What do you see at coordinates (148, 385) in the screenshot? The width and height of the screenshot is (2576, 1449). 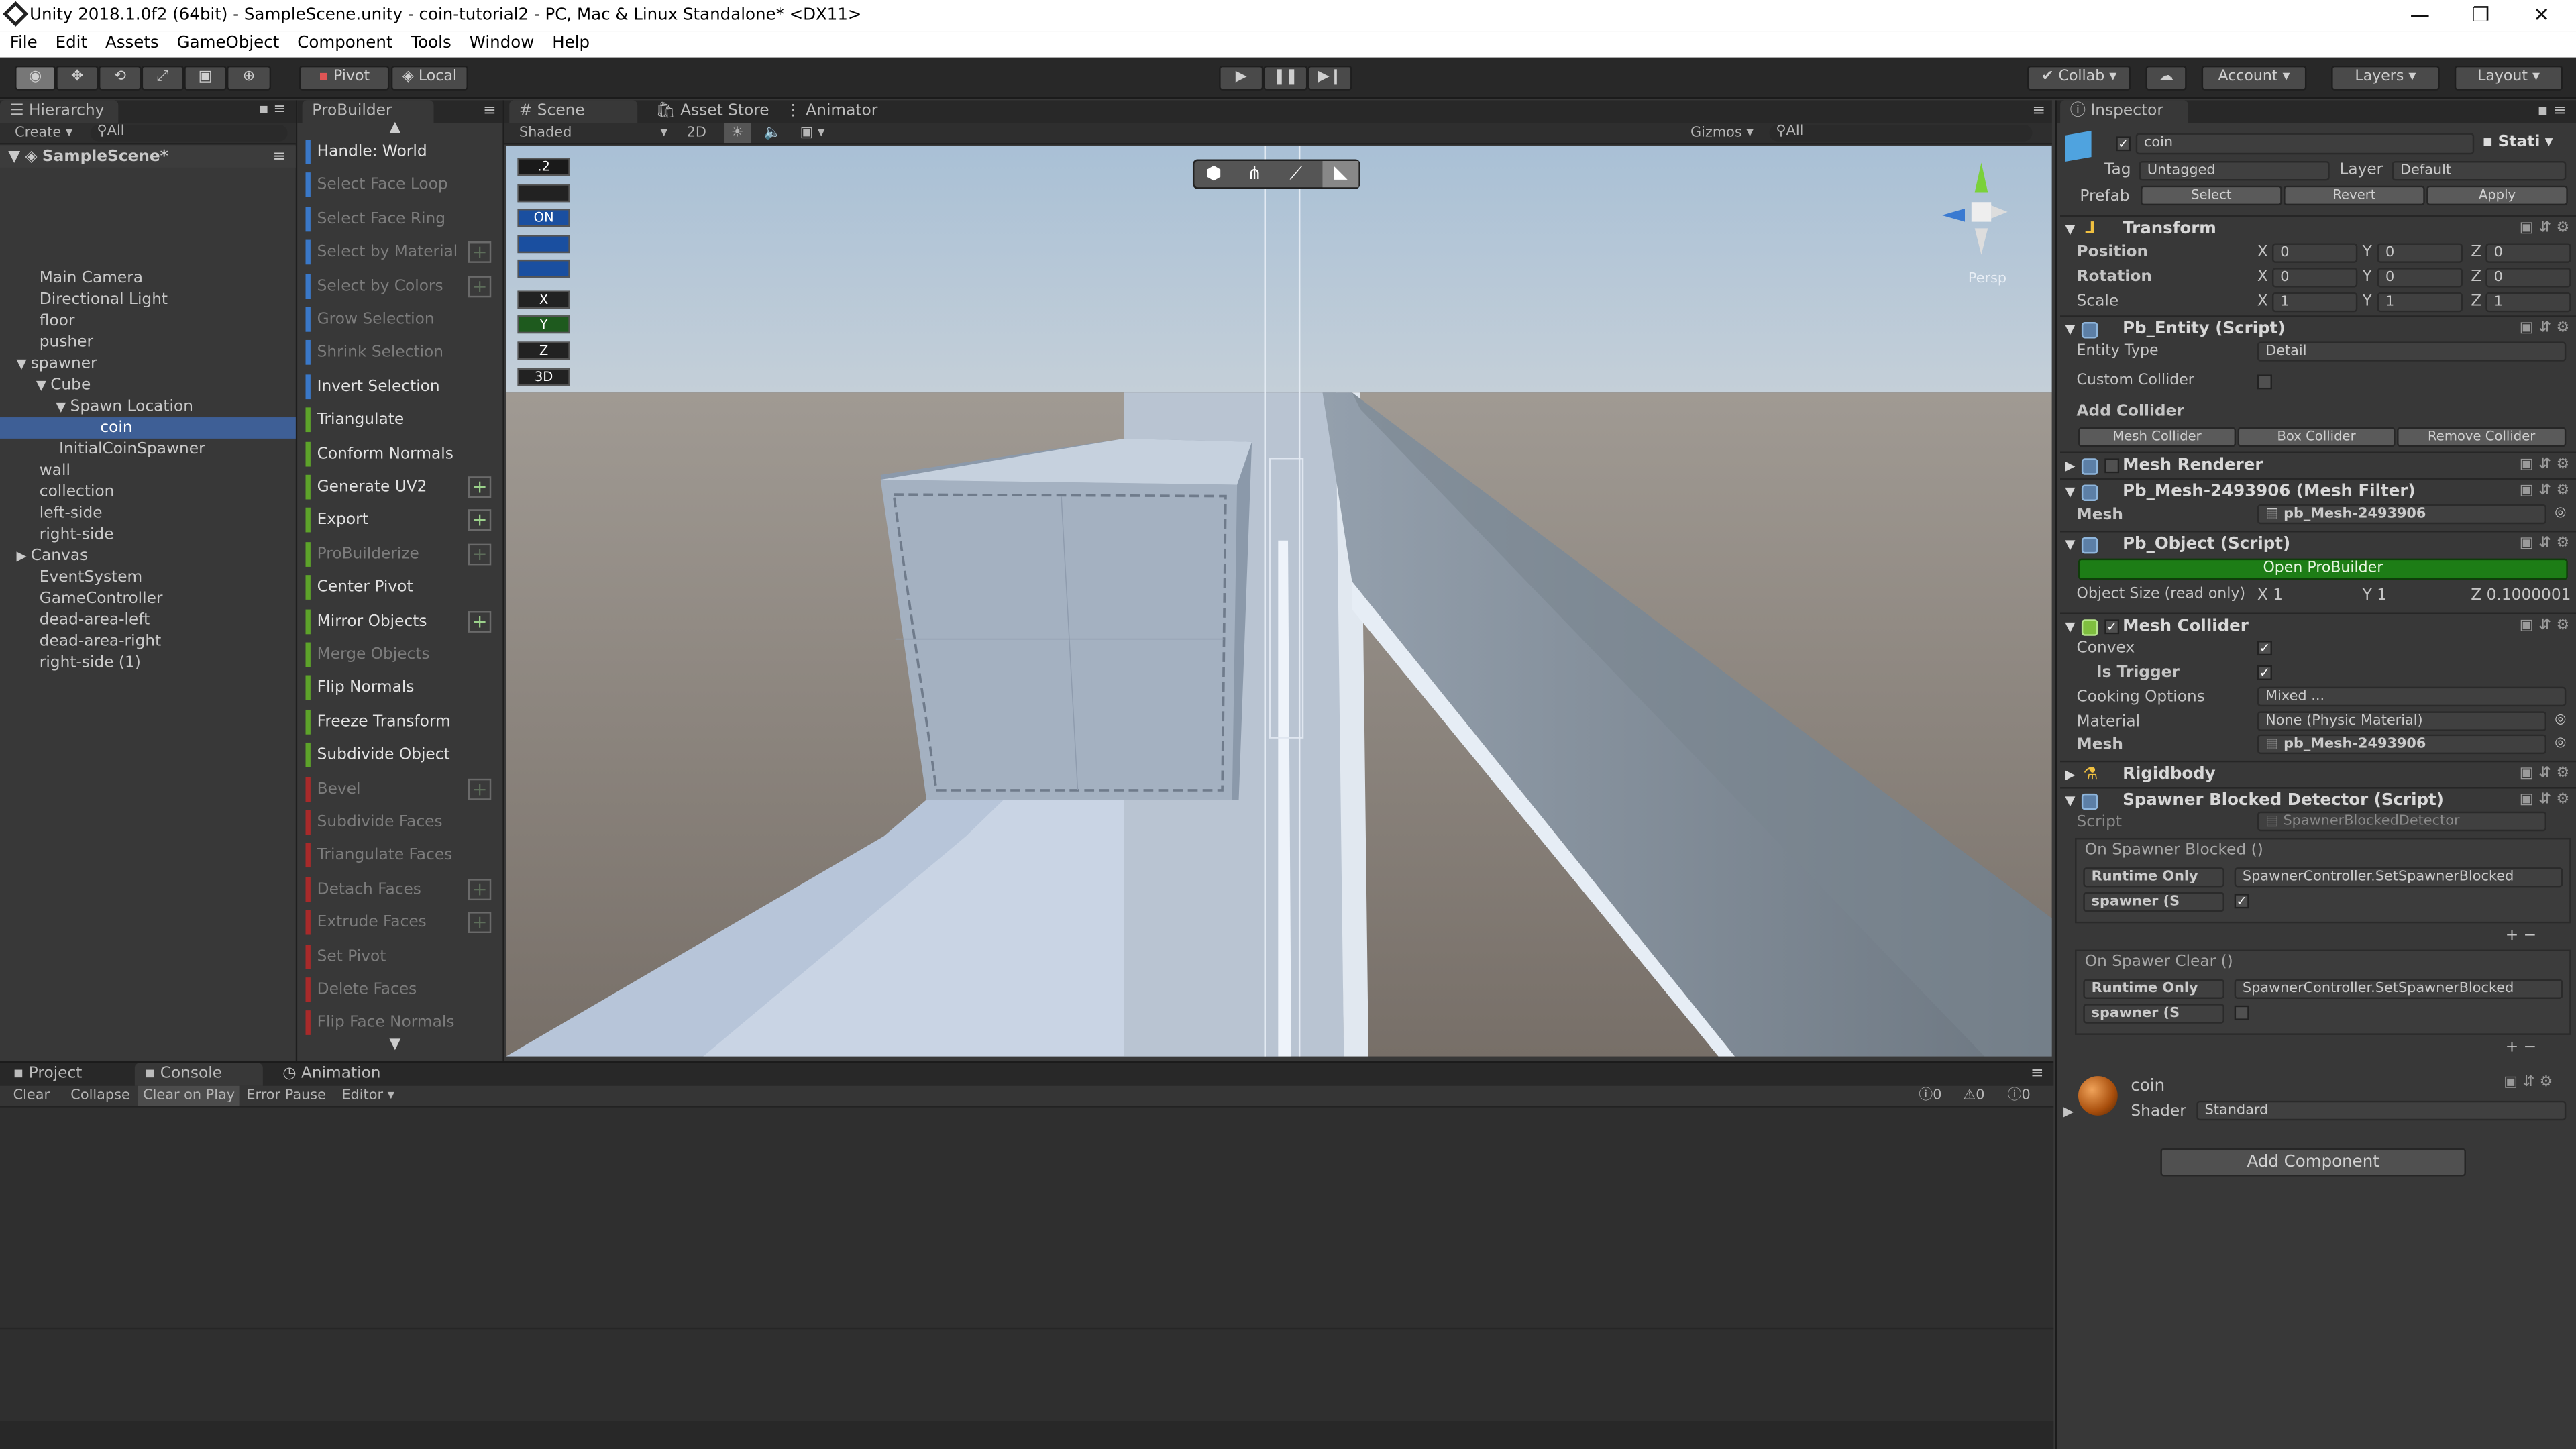 I see `hierarchy-item: ▼ Cube` at bounding box center [148, 385].